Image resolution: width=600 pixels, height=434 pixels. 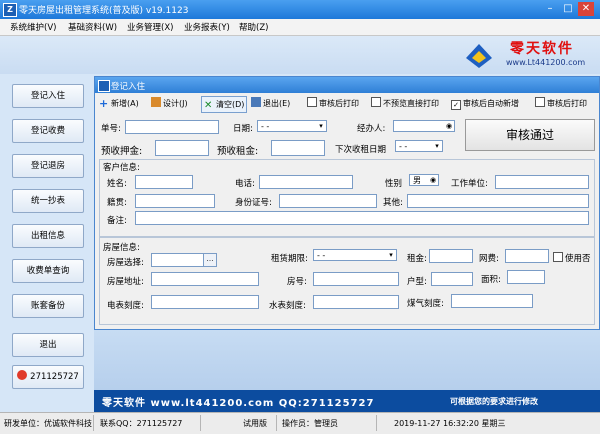 I want to click on id-no-input, so click(x=328, y=201).